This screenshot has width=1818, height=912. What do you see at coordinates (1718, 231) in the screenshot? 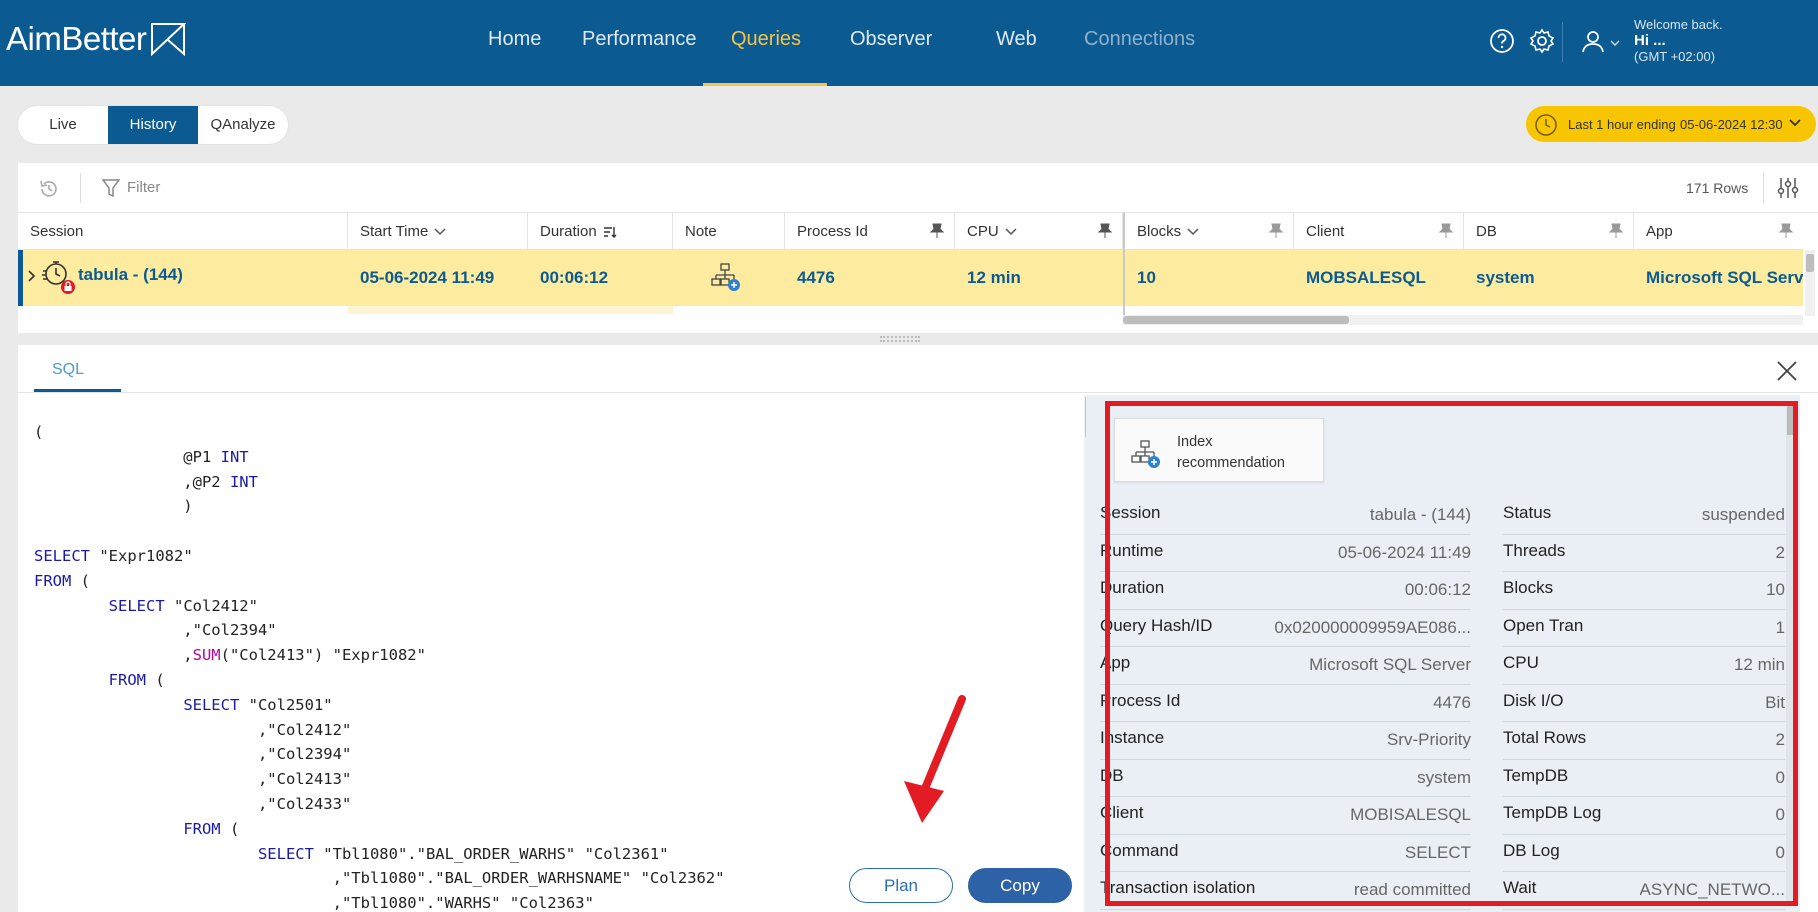
I see `col-app: App` at bounding box center [1718, 231].